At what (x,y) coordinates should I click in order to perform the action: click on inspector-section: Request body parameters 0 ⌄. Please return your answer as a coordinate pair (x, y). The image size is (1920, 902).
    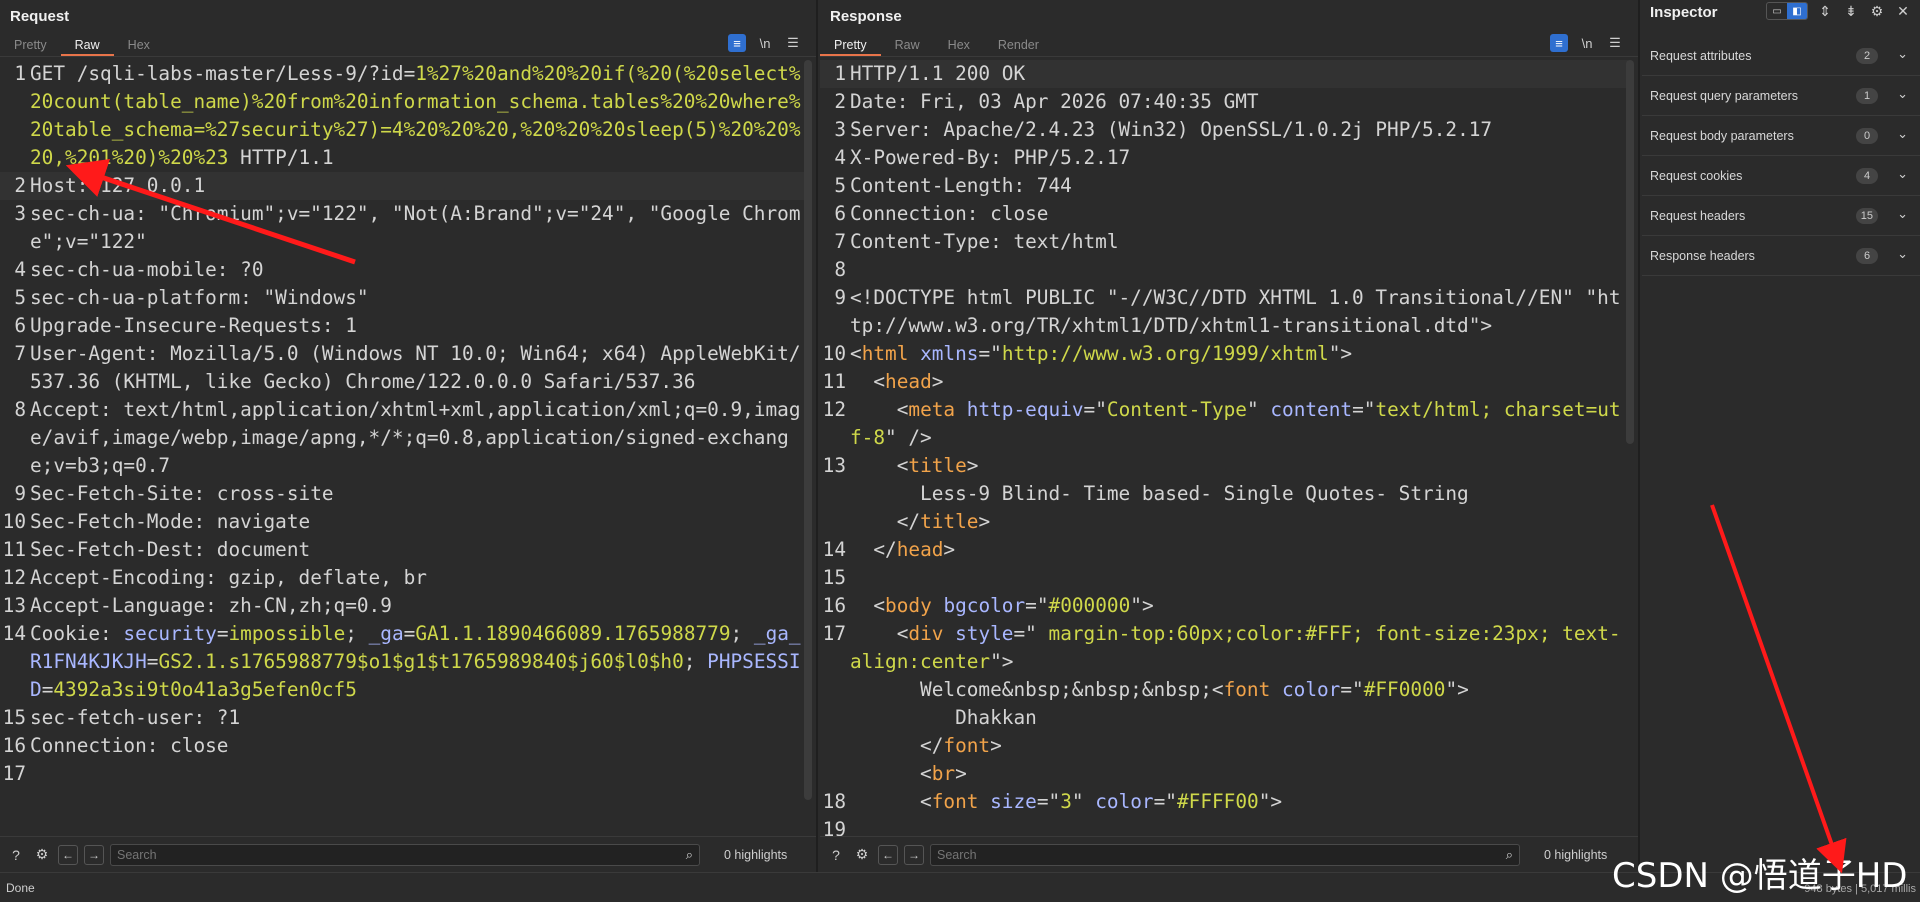
    Looking at the image, I should click on (1781, 136).